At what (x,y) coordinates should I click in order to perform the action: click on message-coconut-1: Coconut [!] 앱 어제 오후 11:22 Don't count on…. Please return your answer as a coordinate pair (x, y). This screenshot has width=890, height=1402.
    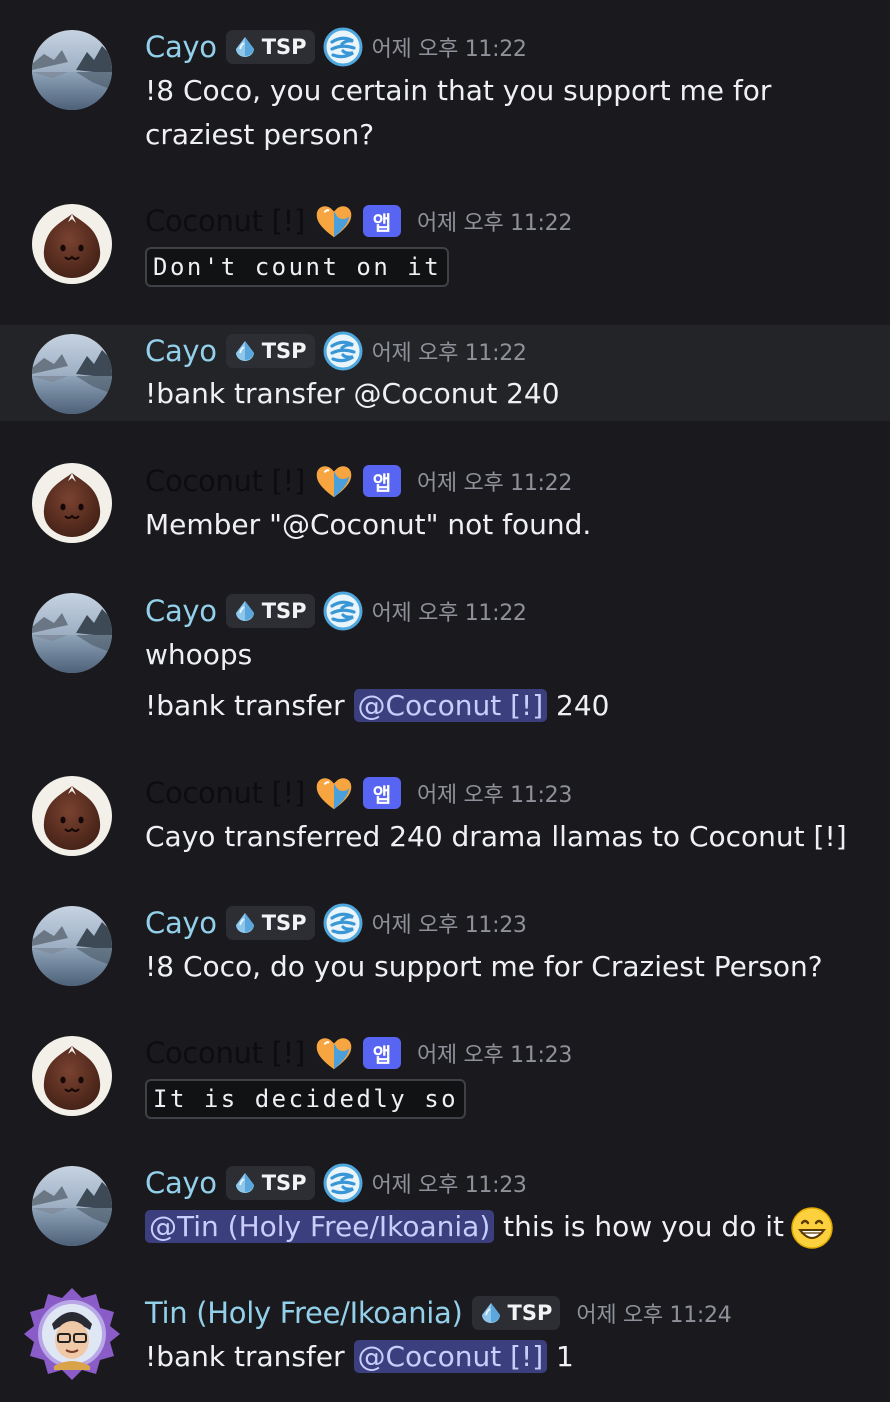
    Looking at the image, I should click on (445, 247).